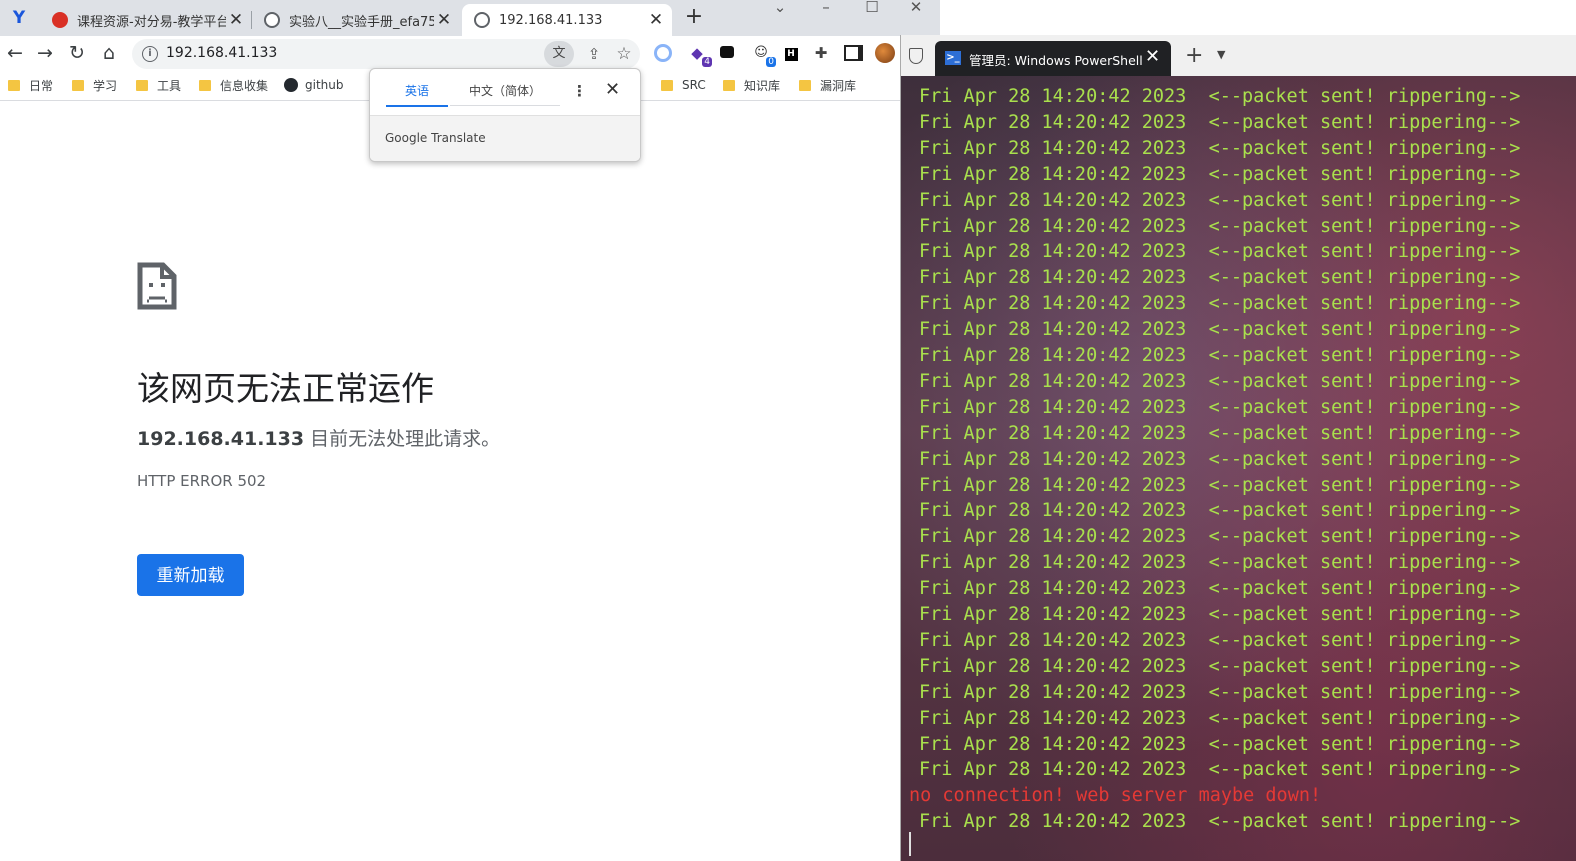 This screenshot has height=861, width=1576. What do you see at coordinates (313, 85) in the screenshot?
I see `bookmark-github: github` at bounding box center [313, 85].